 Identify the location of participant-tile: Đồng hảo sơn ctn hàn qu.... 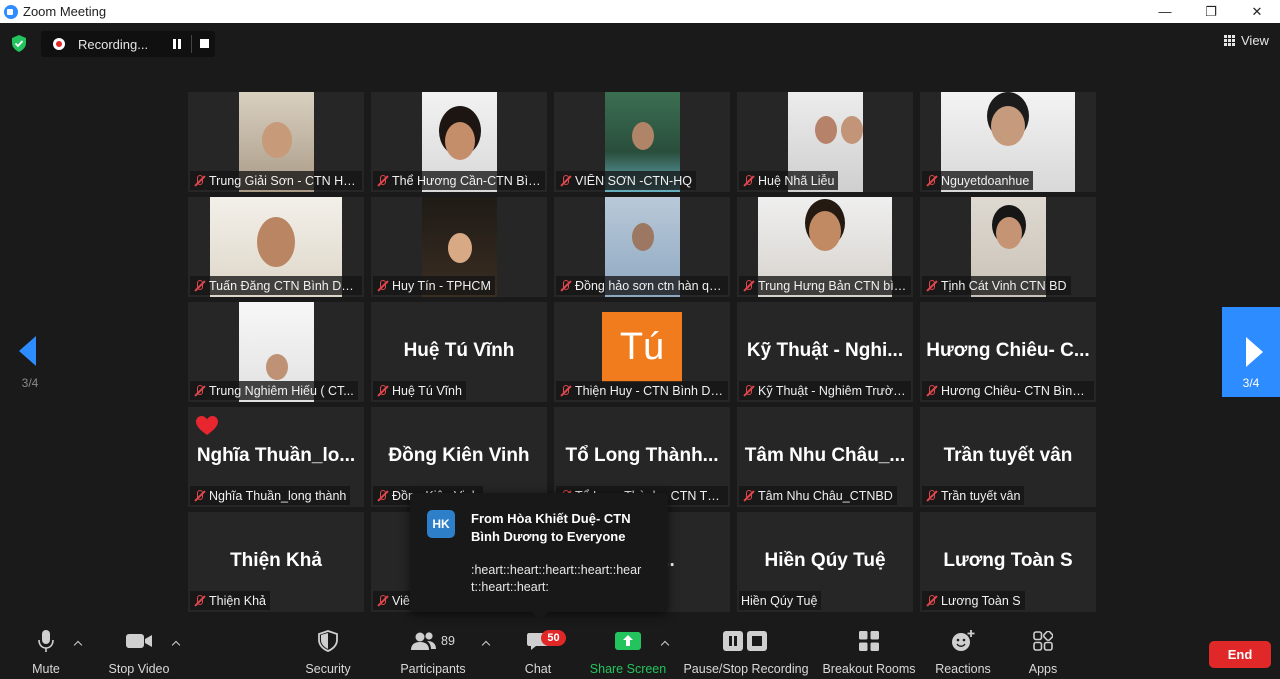
(642, 247).